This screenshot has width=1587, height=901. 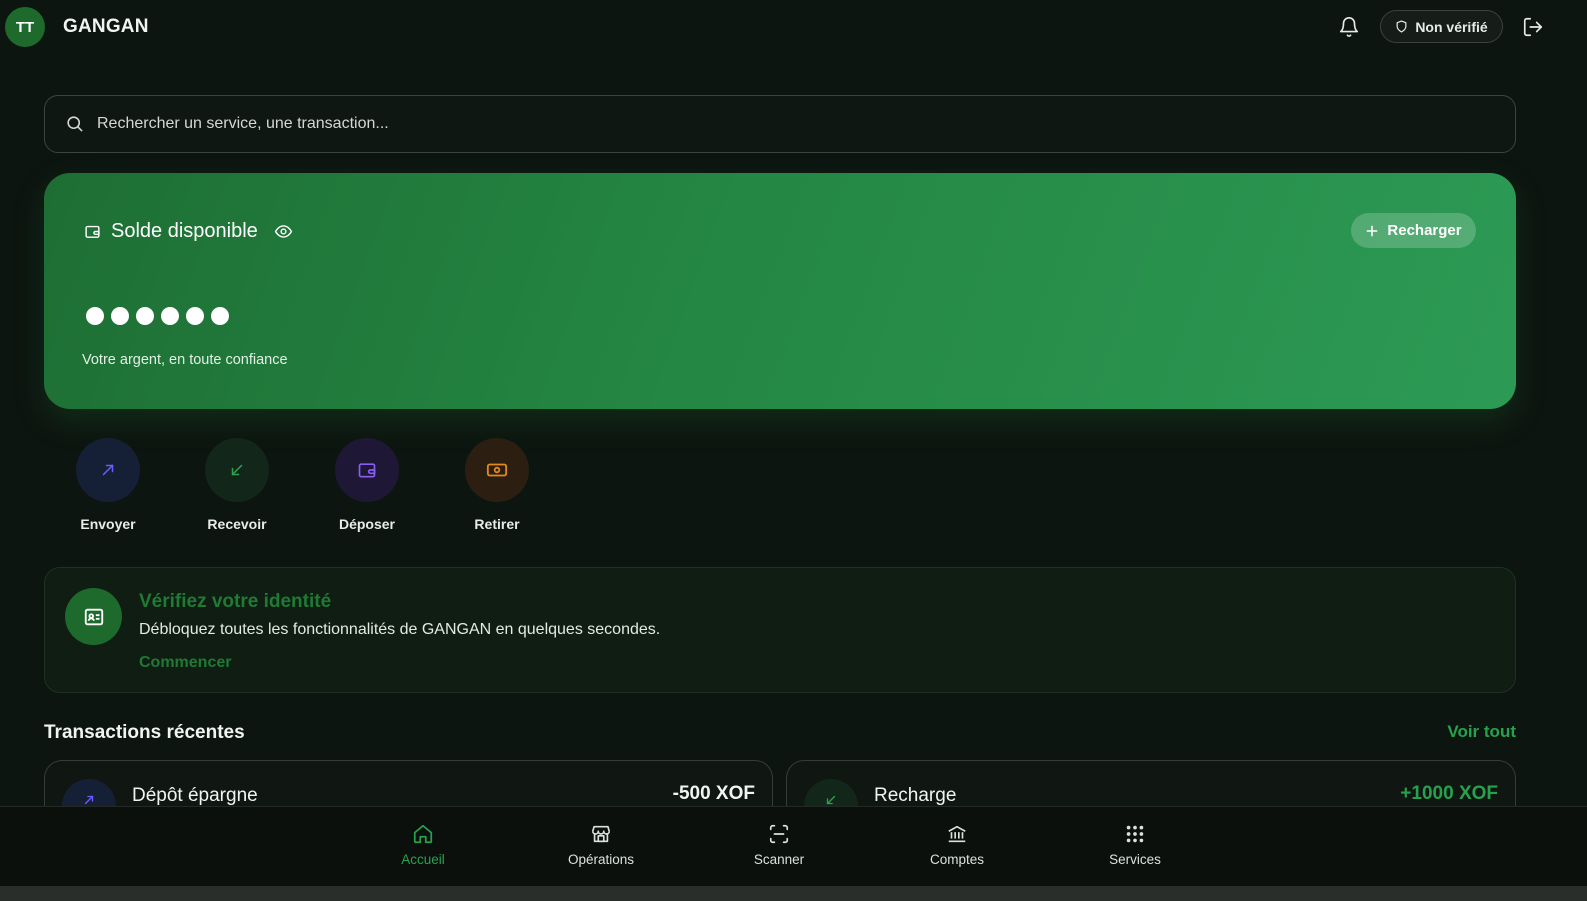 What do you see at coordinates (108, 470) in the screenshot?
I see `arrow-up-right-icon` at bounding box center [108, 470].